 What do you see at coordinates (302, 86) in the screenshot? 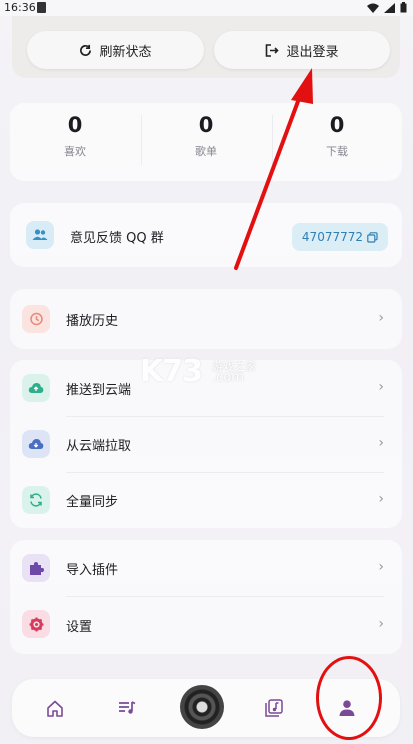
I see `annotation-arrowhead` at bounding box center [302, 86].